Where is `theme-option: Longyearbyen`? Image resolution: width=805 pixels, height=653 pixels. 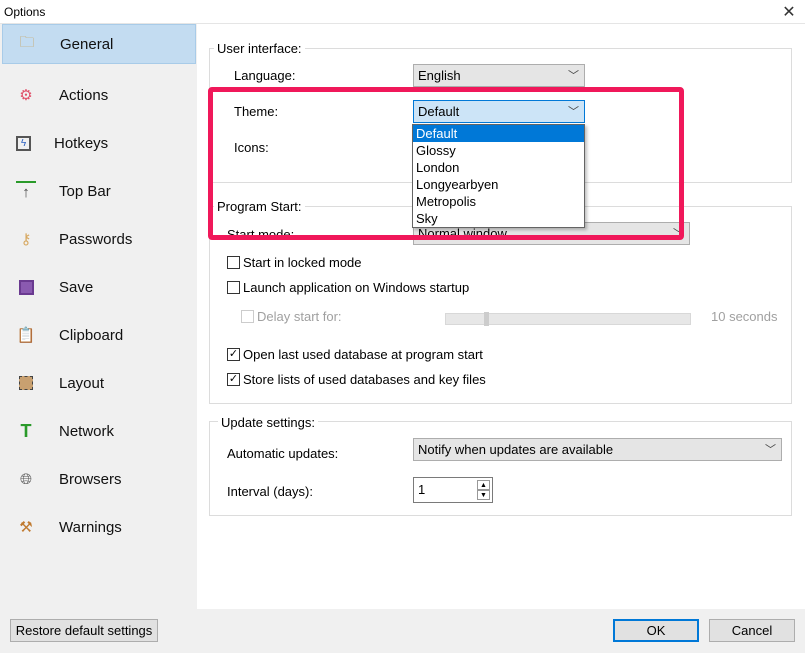
theme-option: Longyearbyen is located at coordinates (498, 184).